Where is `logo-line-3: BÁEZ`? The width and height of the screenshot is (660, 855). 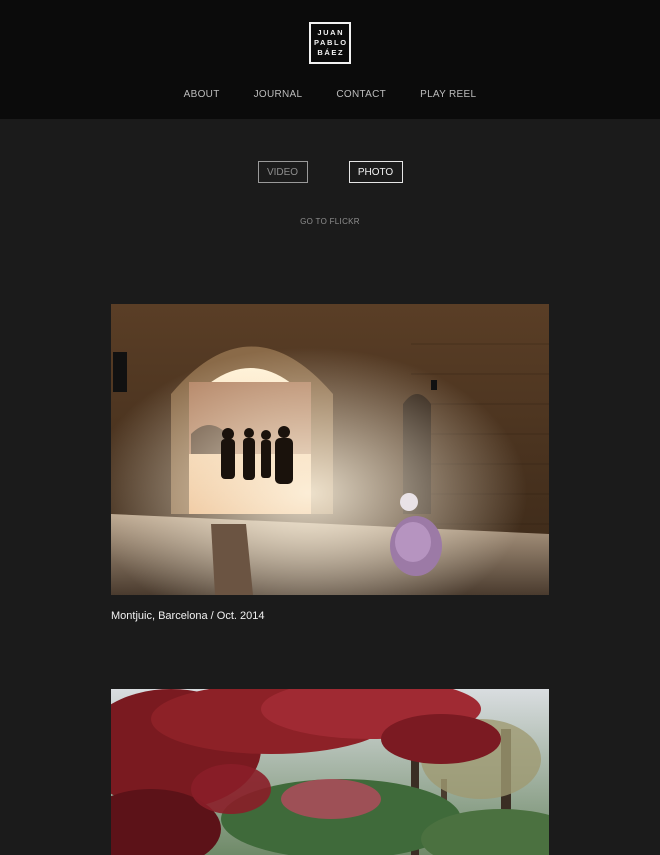 logo-line-3: BÁEZ is located at coordinates (331, 52).